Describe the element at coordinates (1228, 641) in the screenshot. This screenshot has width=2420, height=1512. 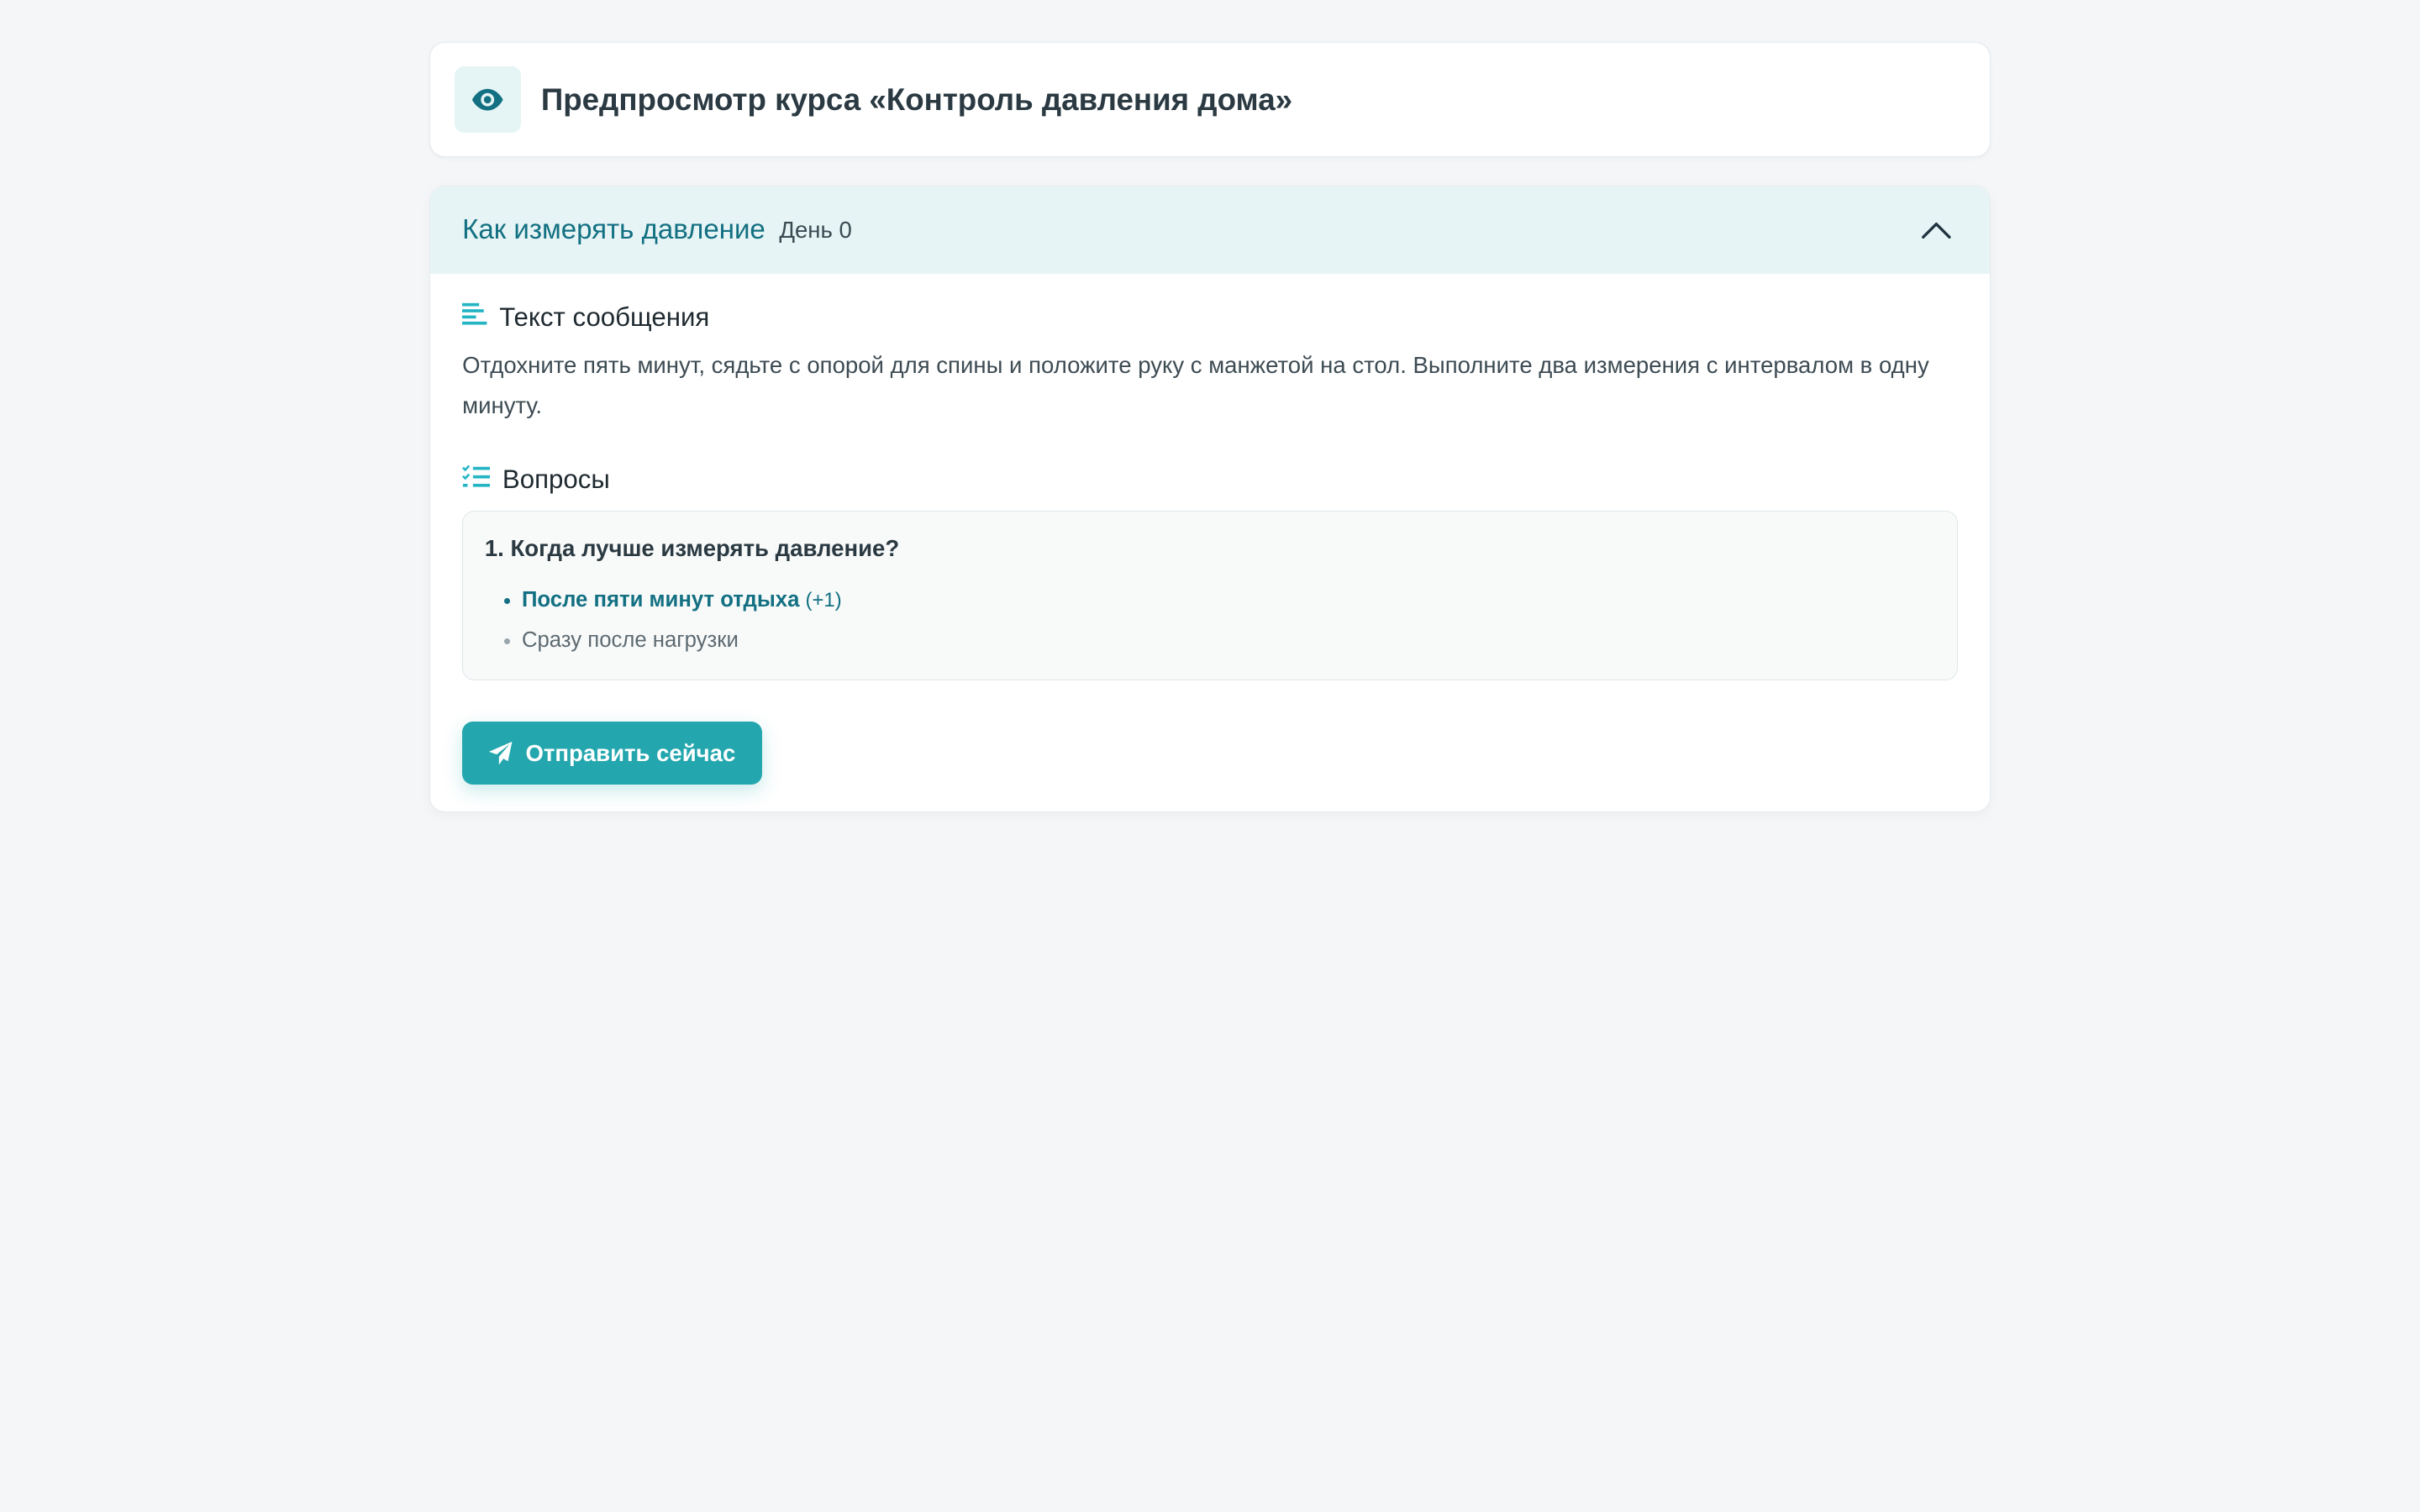
I see `answer-item: Сразу после нагрузки` at that location.